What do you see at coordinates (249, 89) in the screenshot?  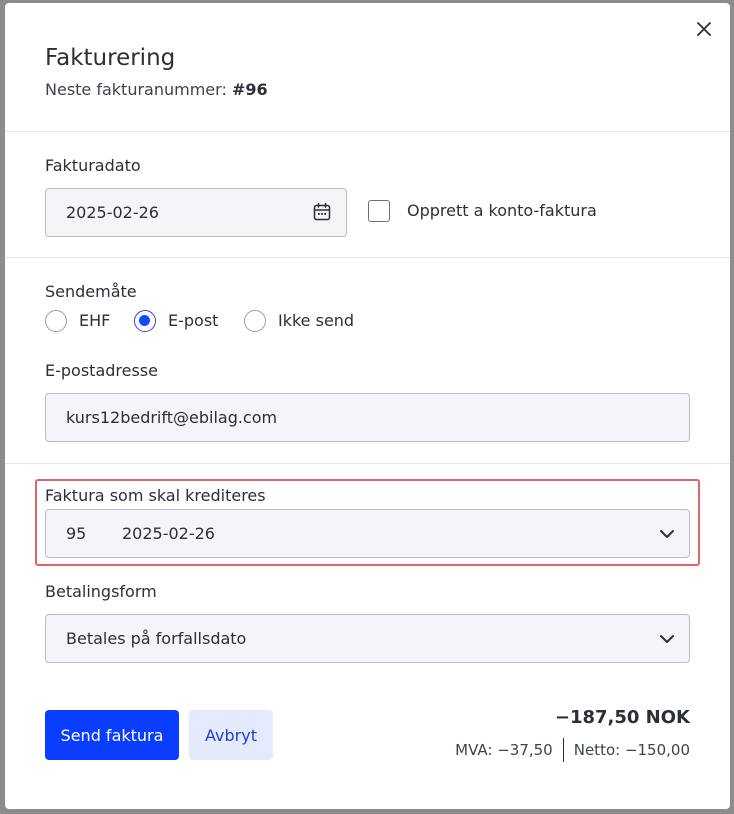 I see `next-invoice-value: #96` at bounding box center [249, 89].